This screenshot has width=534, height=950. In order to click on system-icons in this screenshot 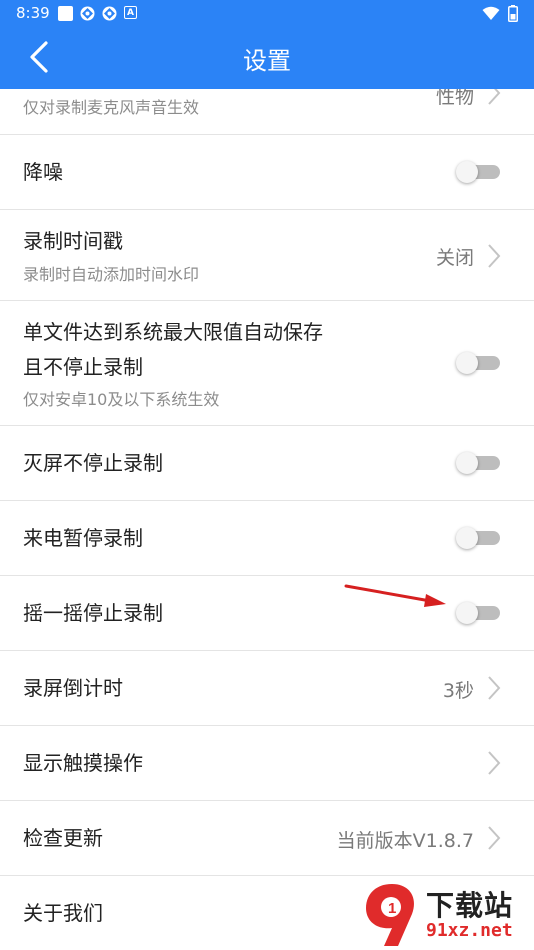, I will do `click(500, 13)`.